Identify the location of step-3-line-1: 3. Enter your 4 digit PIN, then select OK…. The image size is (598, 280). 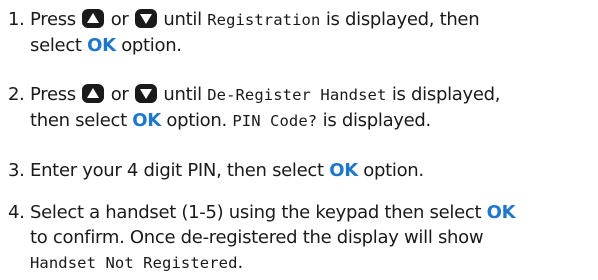
(300, 170).